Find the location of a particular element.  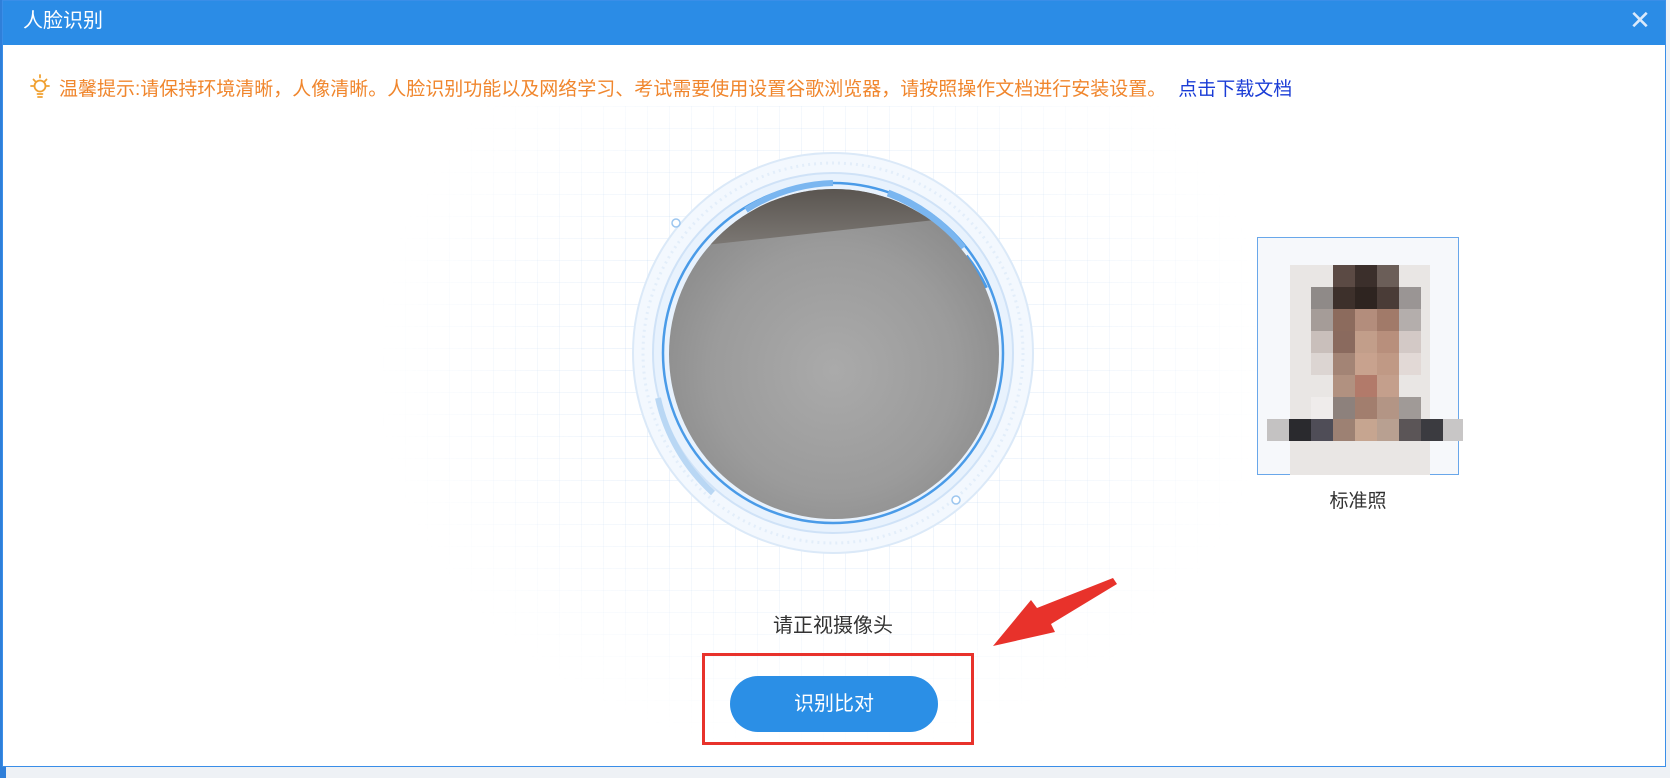

close-button: ✕ is located at coordinates (1640, 20).